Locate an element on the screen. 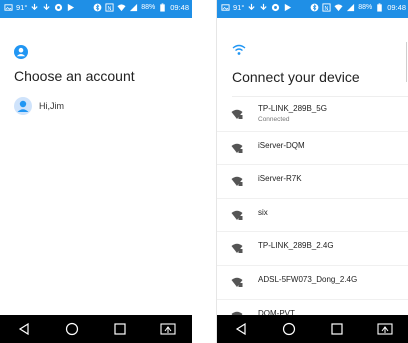  network-item: TP-LINK_289B_2.4G is located at coordinates (312, 249).